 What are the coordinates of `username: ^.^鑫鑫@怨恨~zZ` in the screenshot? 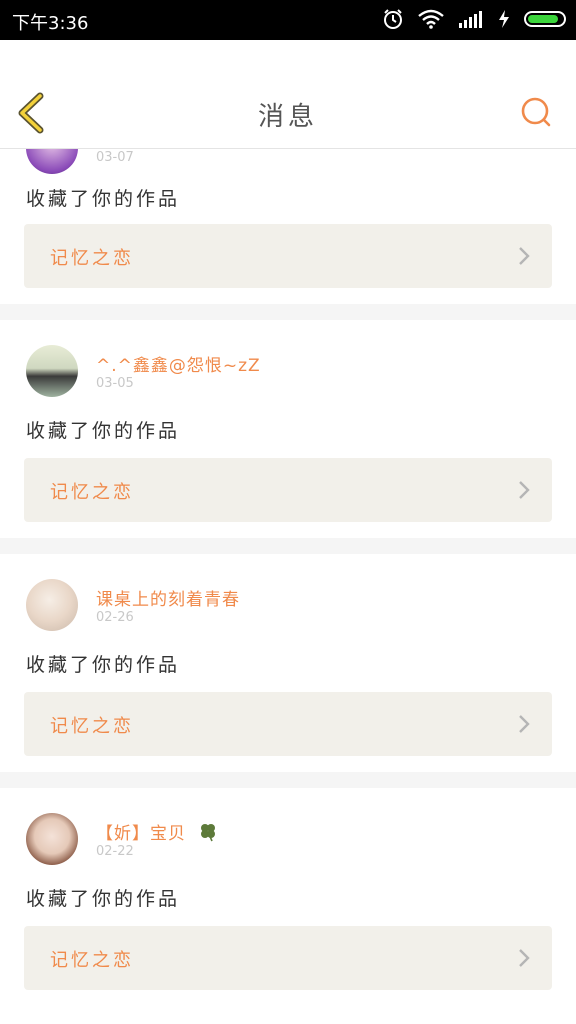 It's located at (178, 363).